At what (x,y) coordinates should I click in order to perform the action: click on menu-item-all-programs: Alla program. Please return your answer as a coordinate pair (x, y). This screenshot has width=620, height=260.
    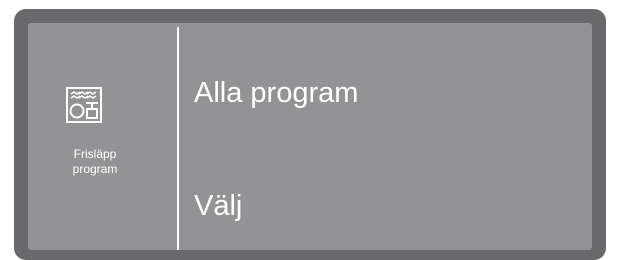
    Looking at the image, I should click on (276, 93).